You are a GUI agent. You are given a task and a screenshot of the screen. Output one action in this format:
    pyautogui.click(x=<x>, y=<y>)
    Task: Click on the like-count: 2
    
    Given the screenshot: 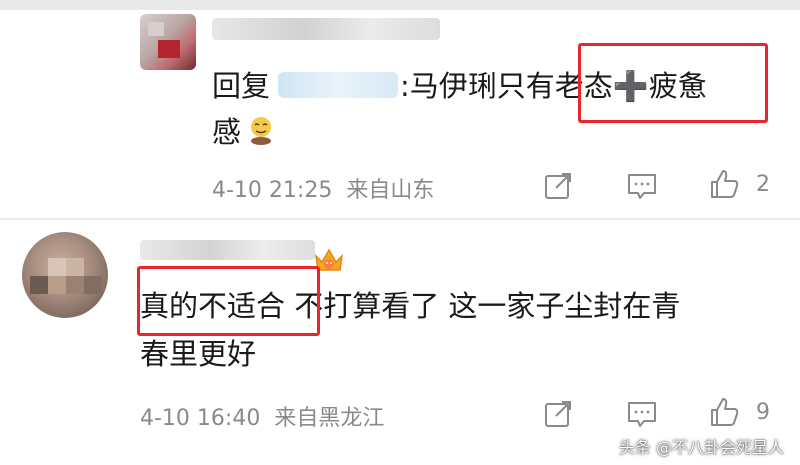 What is the action you would take?
    pyautogui.click(x=763, y=184)
    